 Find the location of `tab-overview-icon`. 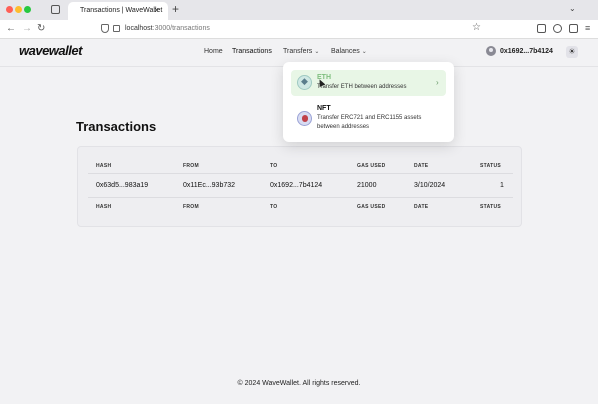

tab-overview-icon is located at coordinates (55, 9).